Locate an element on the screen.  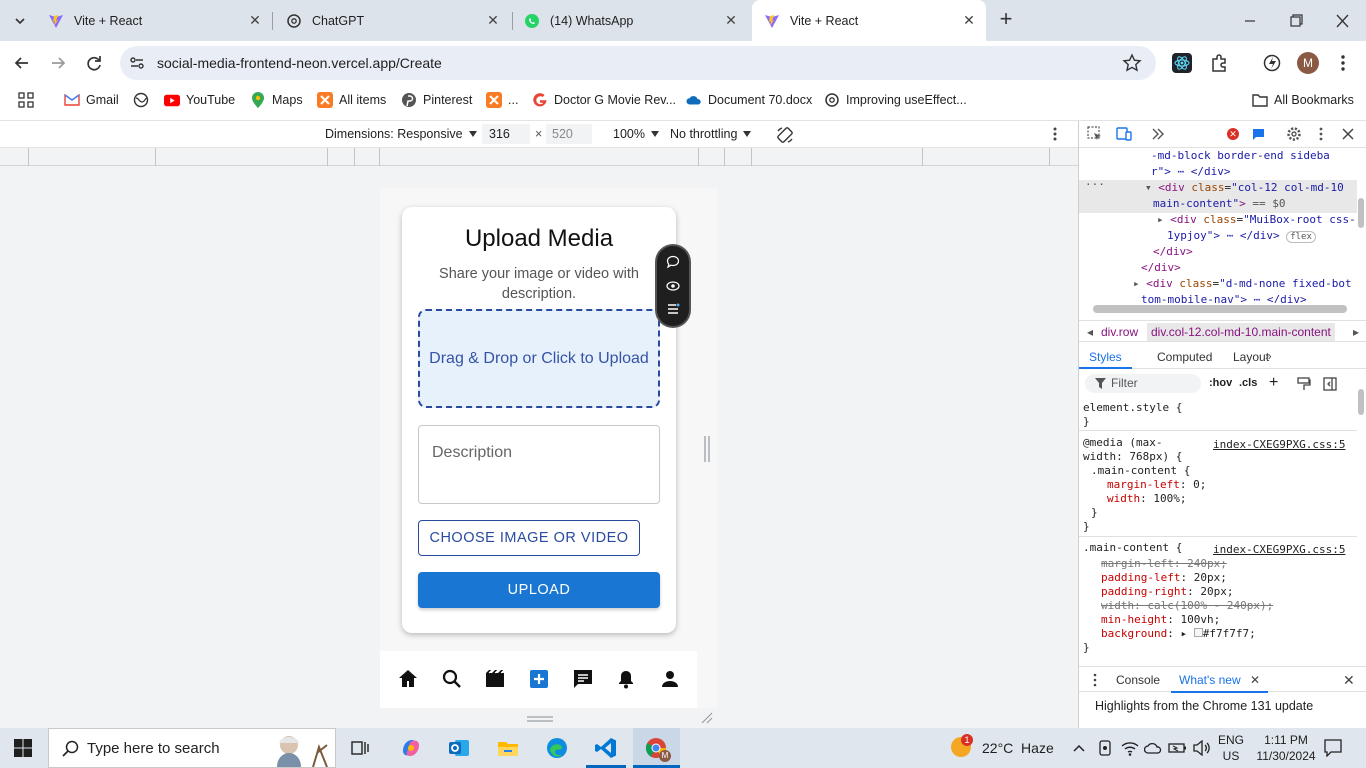
volume-icon is located at coordinates (1202, 748).